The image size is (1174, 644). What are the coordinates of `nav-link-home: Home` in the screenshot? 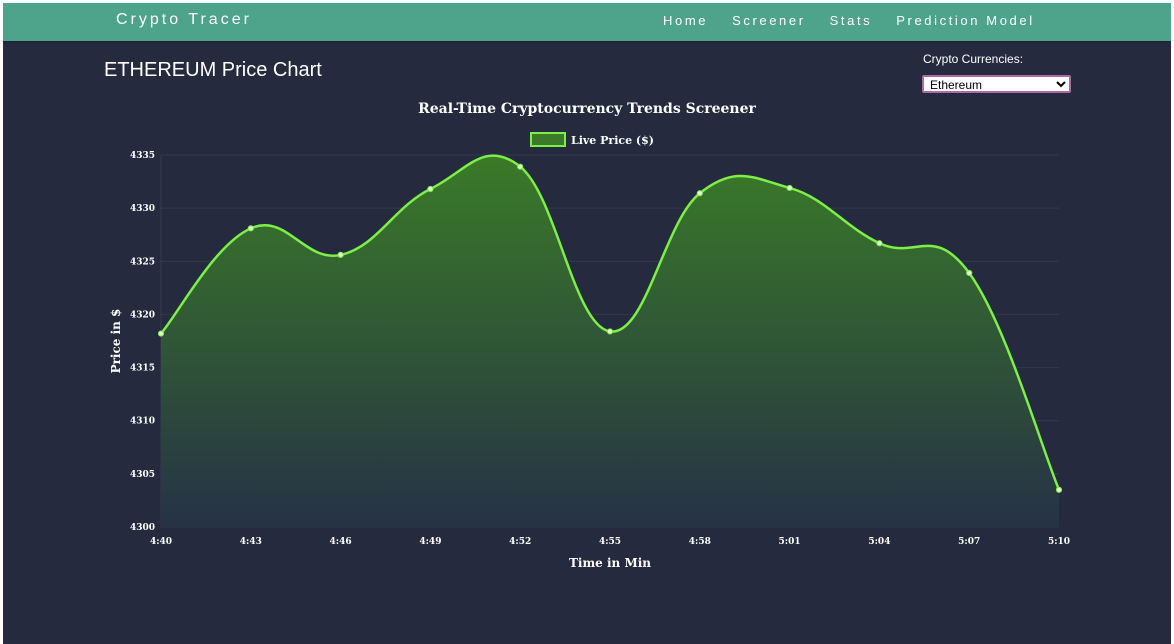 It's located at (685, 20).